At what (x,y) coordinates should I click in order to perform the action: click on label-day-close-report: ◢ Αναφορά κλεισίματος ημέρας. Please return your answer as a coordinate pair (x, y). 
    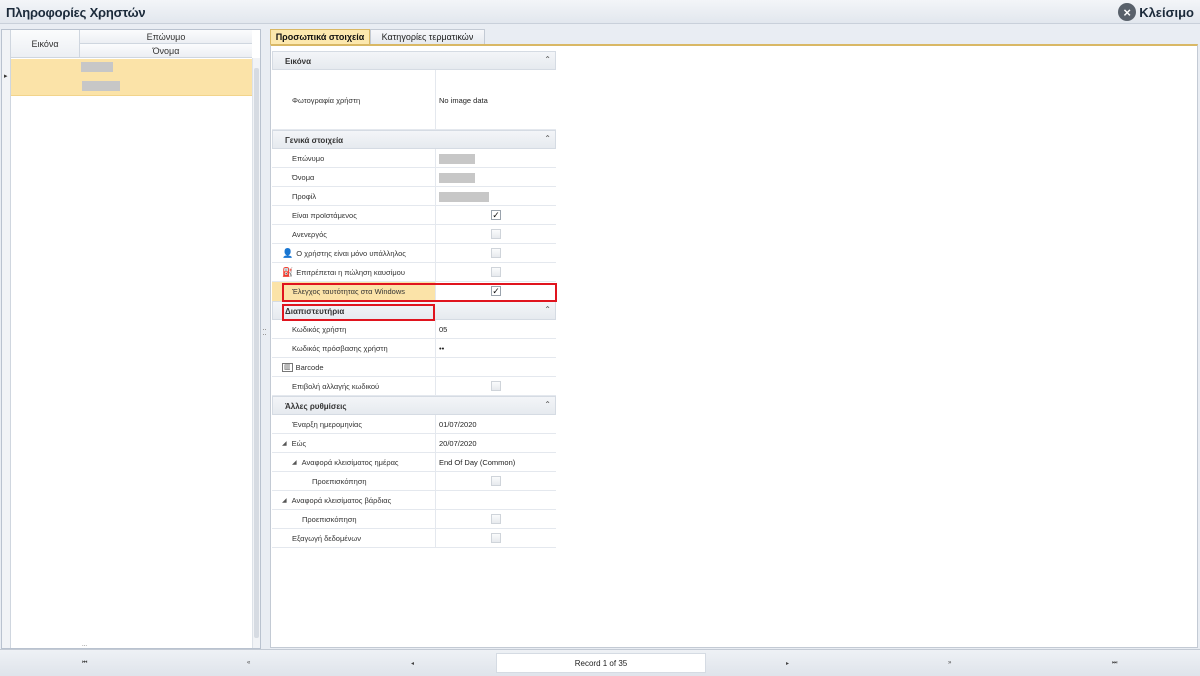
    Looking at the image, I should click on (354, 462).